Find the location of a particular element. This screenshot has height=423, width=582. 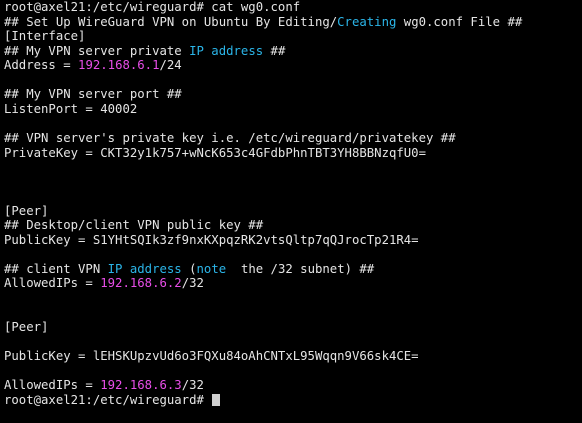

highlighted-keyword: Creating is located at coordinates (367, 21).